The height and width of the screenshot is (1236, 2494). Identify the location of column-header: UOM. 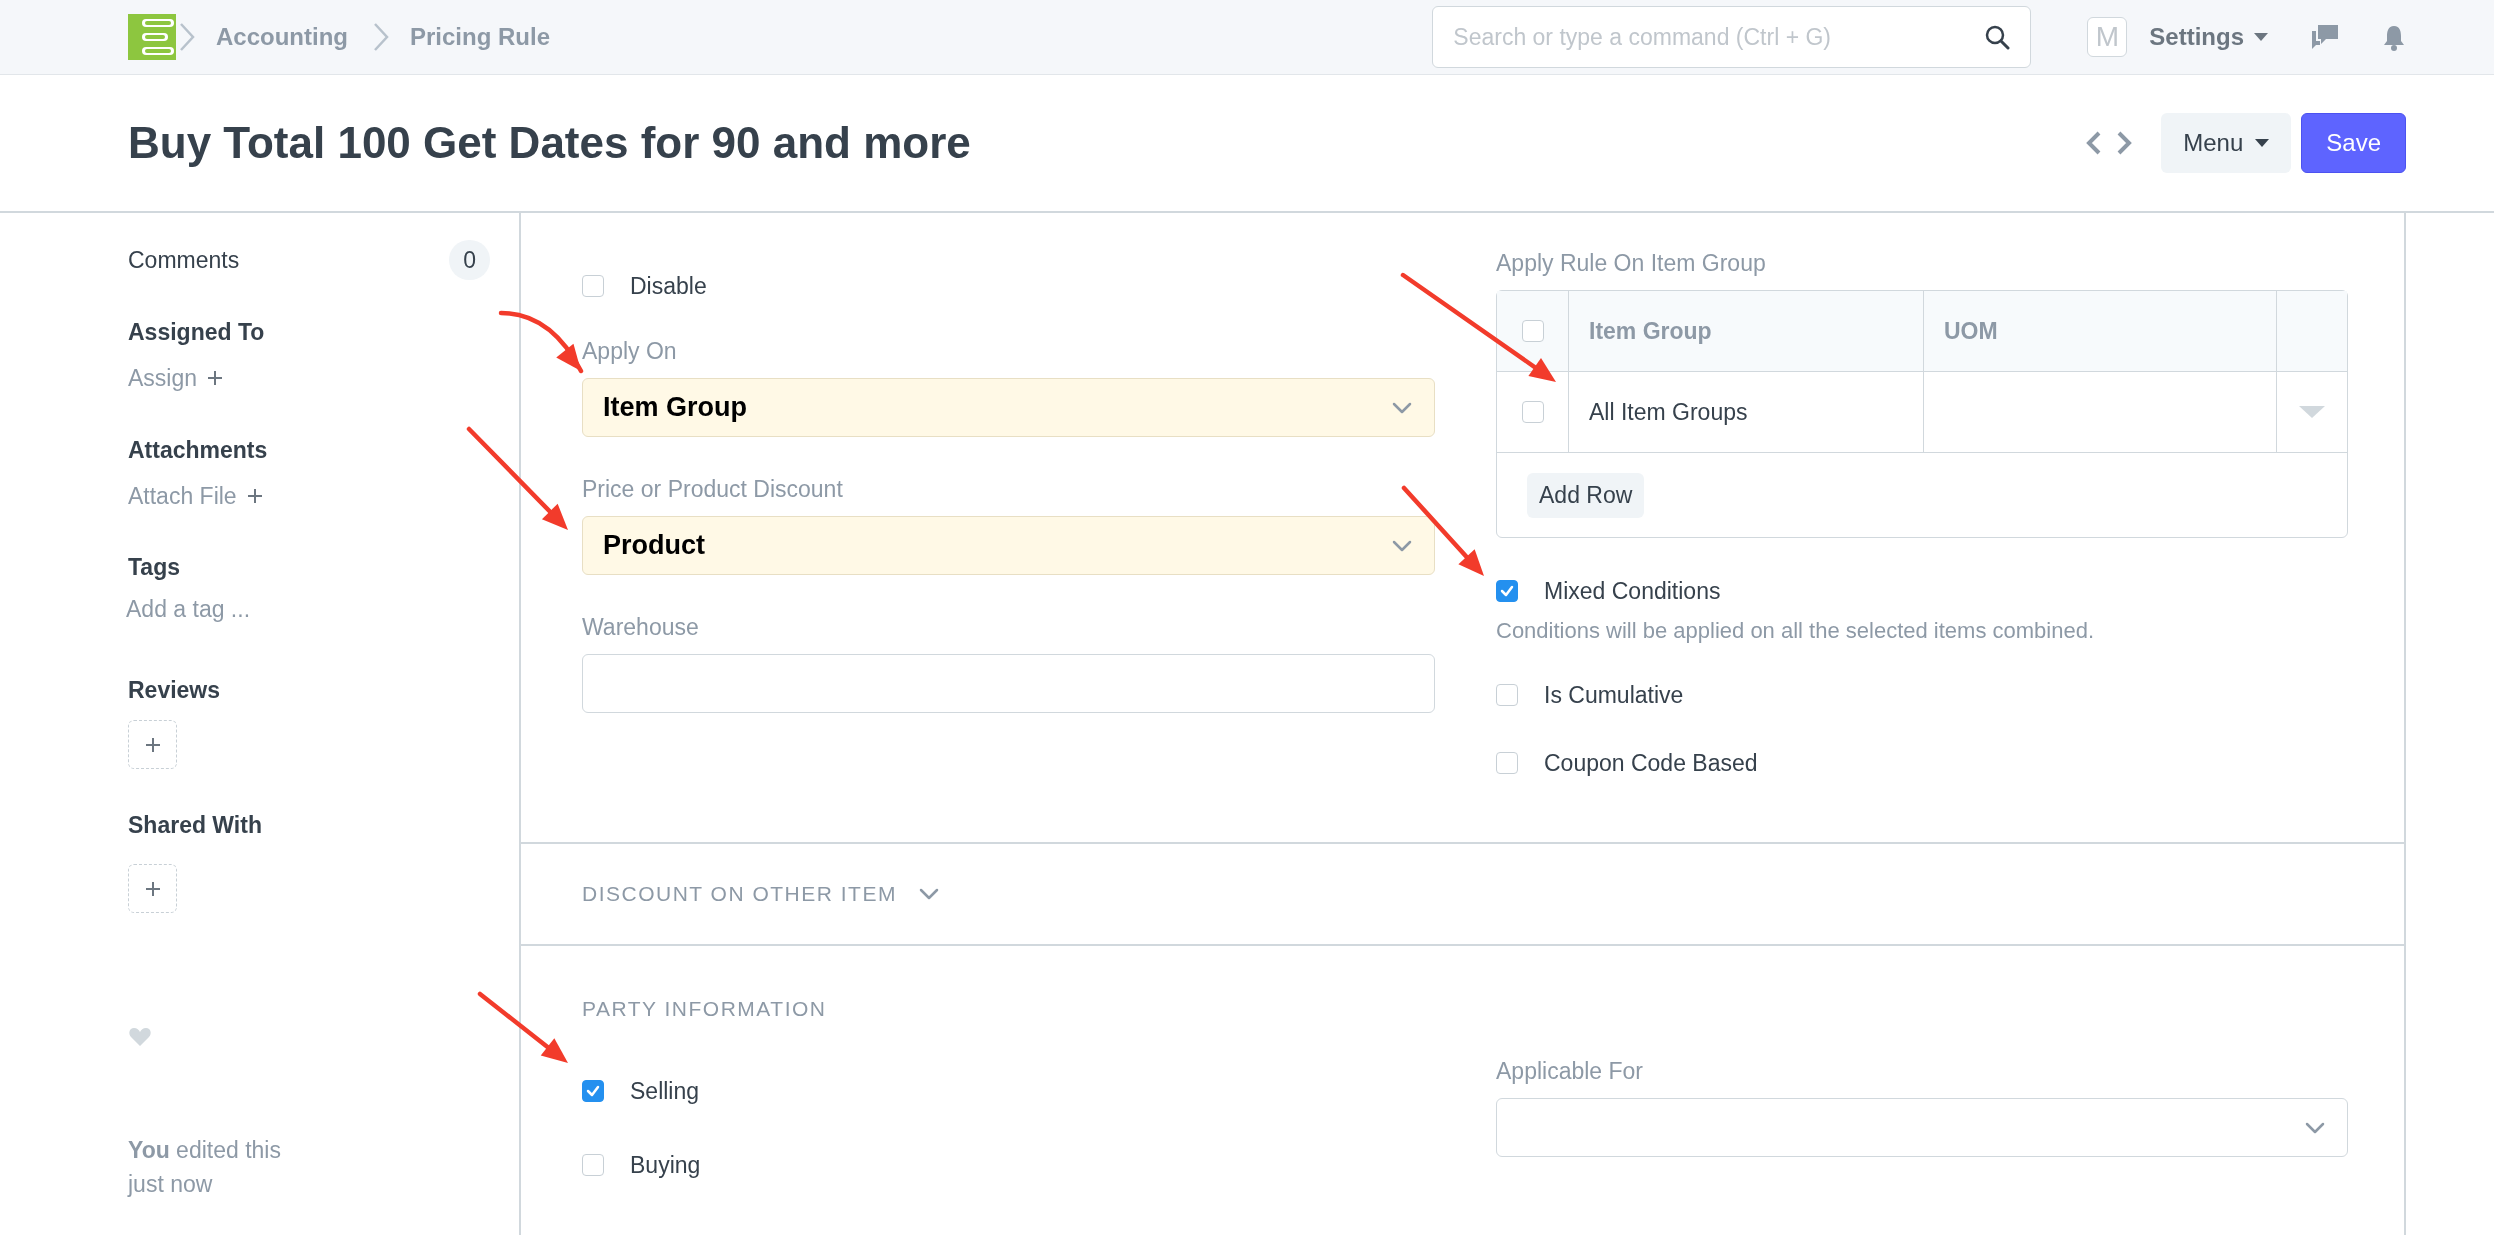
(2100, 331).